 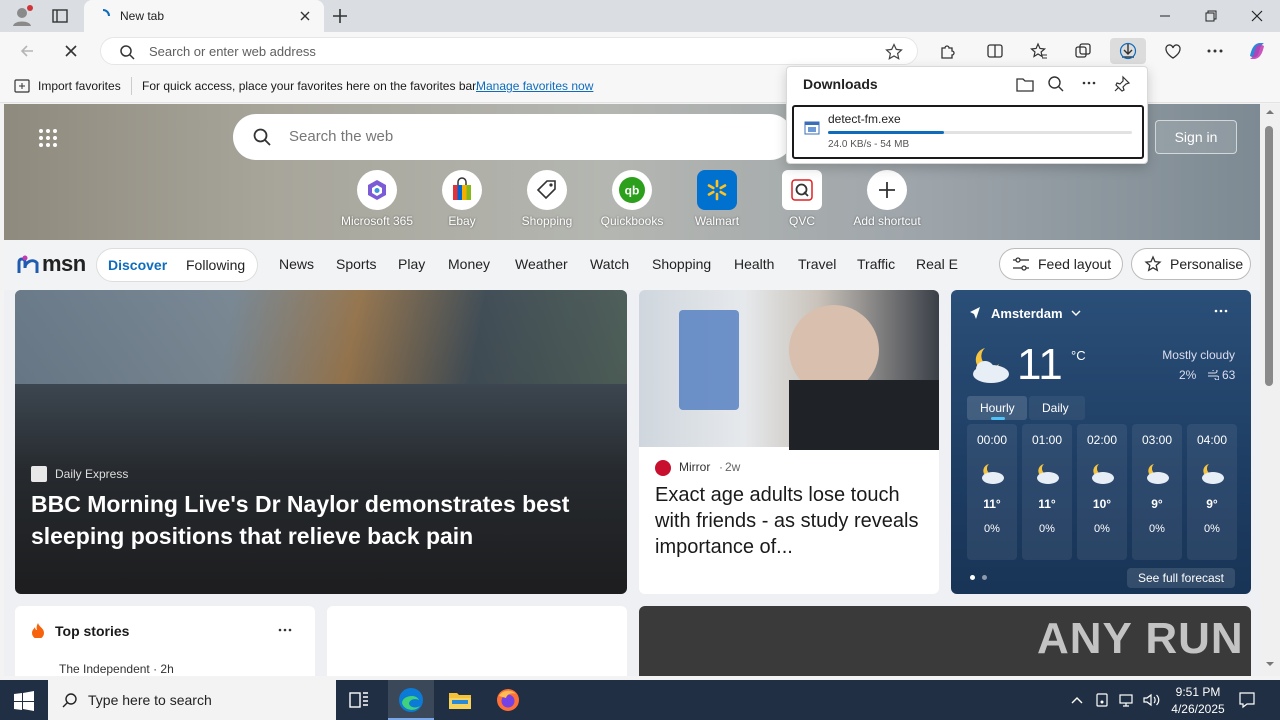 I want to click on pin-icon, so click(x=1122, y=84).